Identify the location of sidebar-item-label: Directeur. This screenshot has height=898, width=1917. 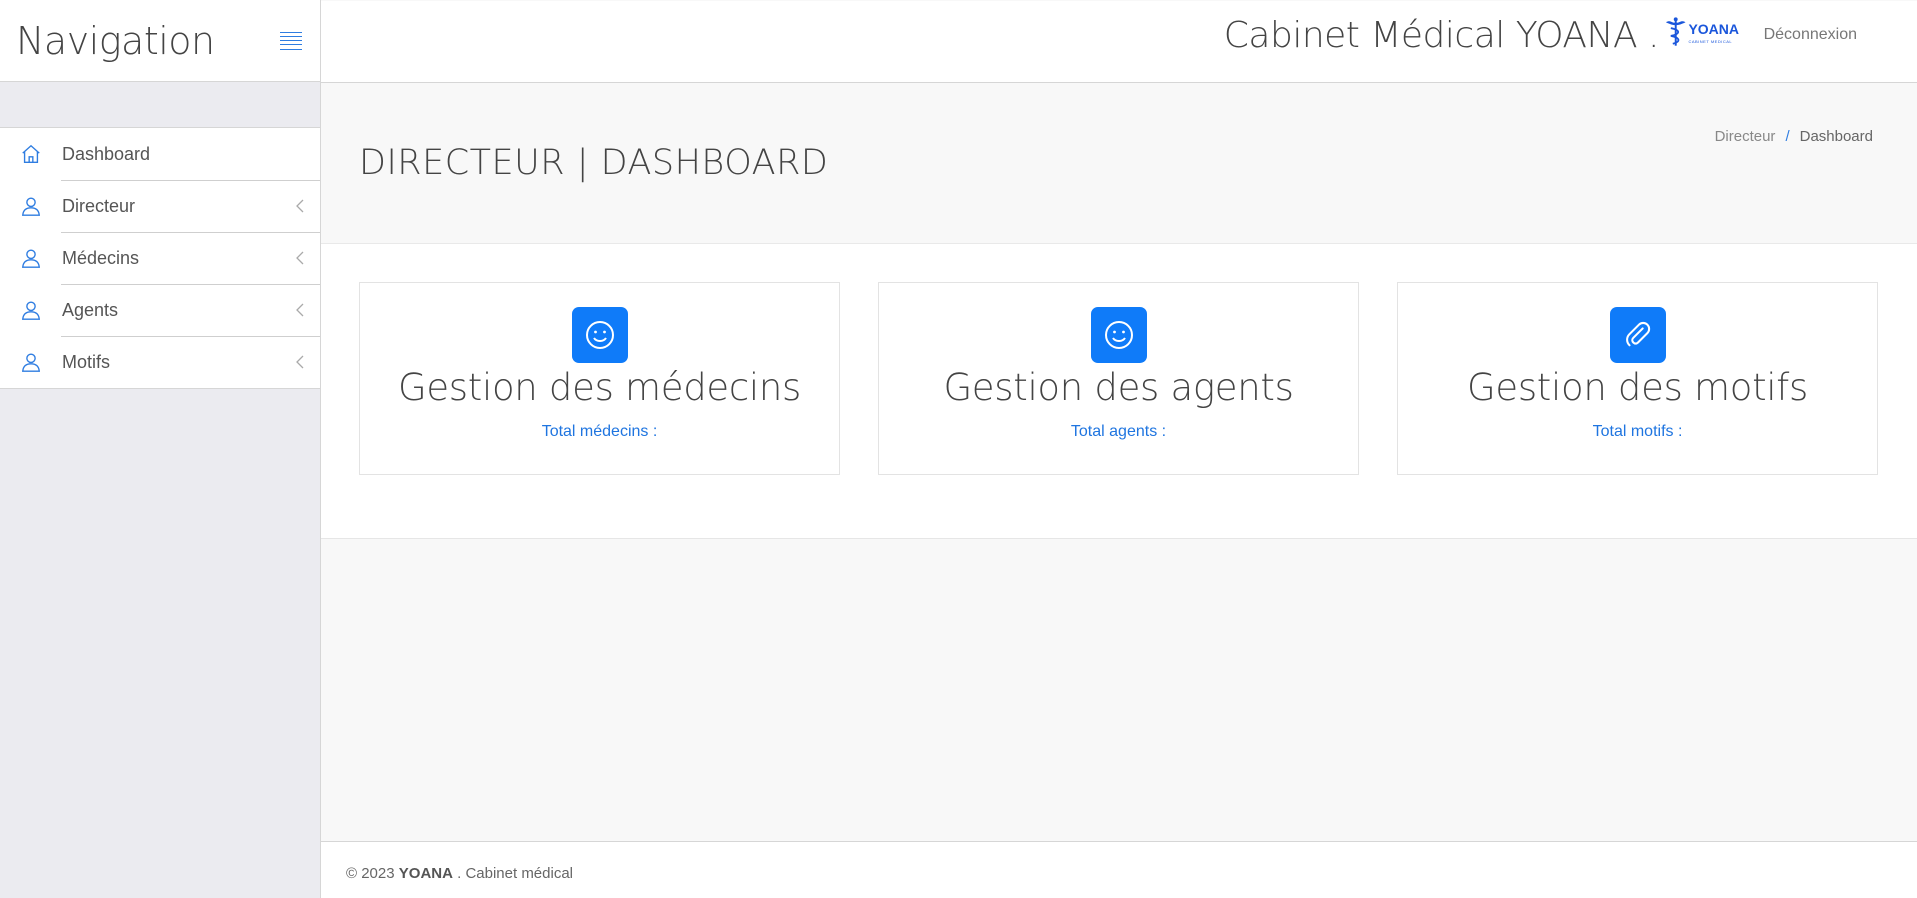
(99, 205).